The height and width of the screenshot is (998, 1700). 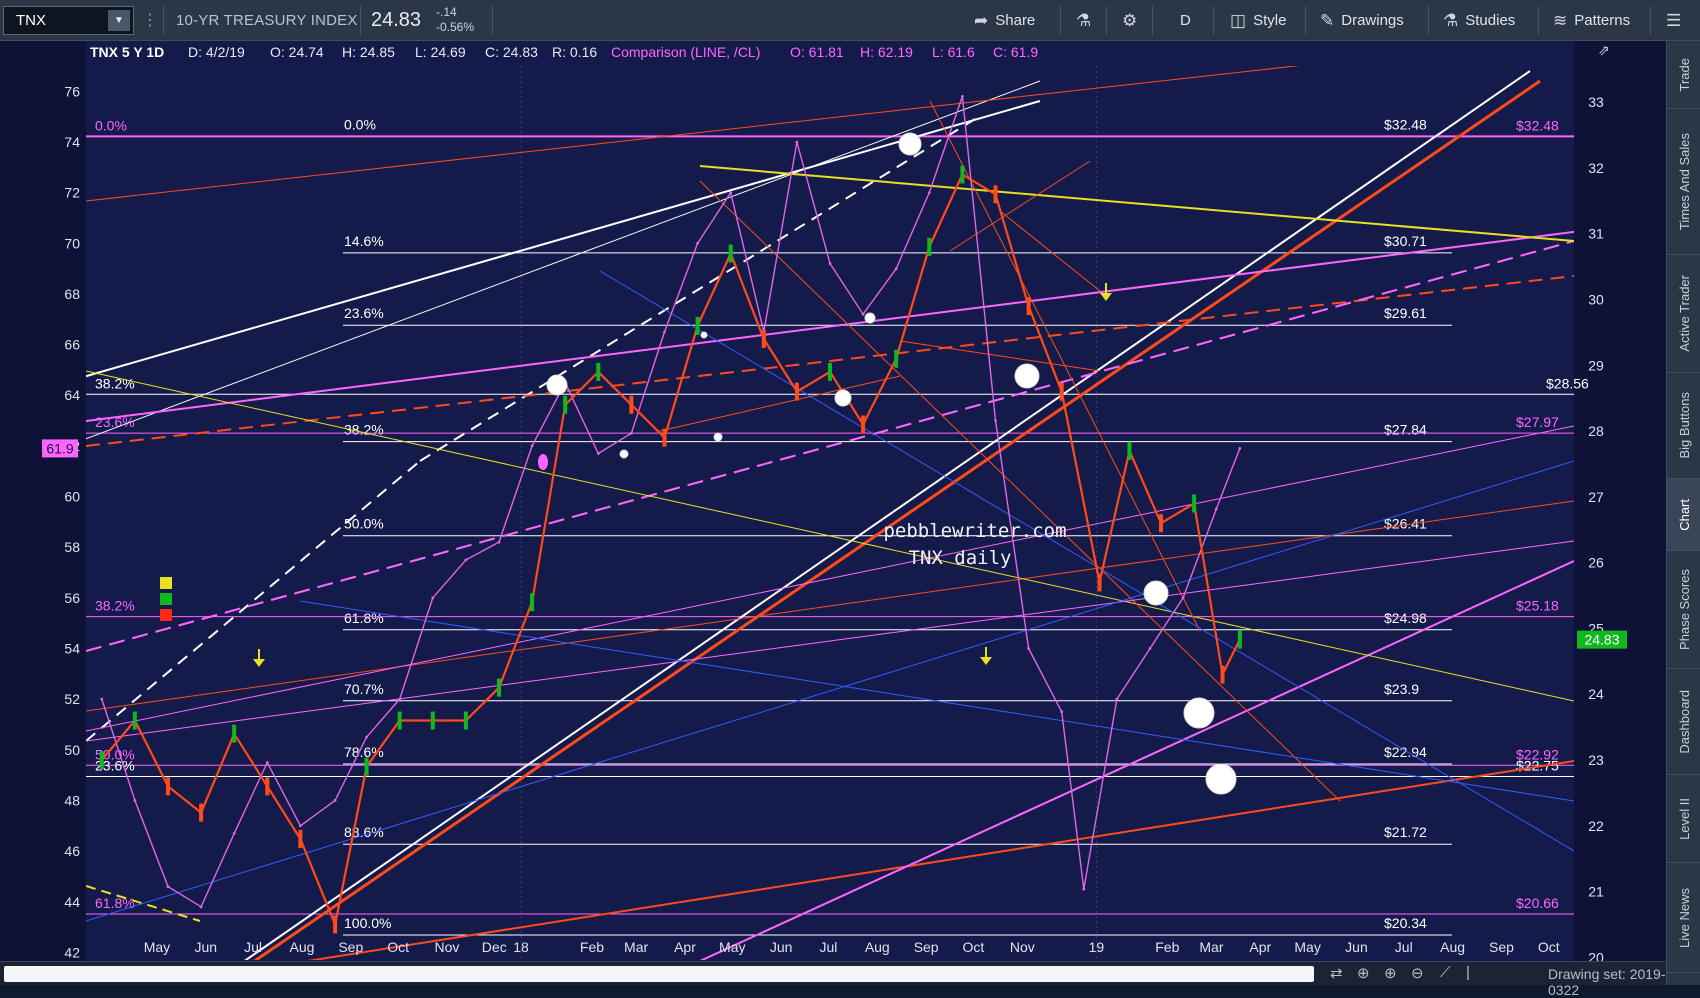 I want to click on drawings-button: ✎ Drawings, so click(x=1362, y=20).